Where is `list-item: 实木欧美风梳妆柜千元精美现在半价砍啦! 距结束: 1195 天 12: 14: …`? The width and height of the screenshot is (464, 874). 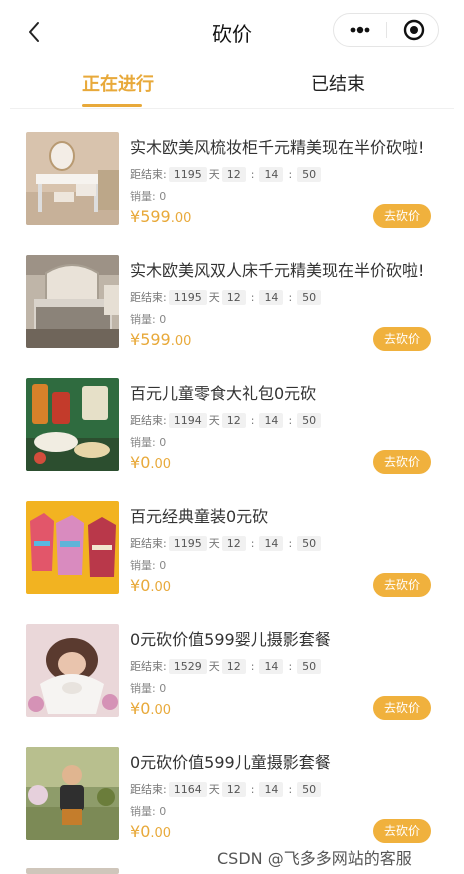
list-item: 实木欧美风梳妆柜千元精美现在半价砍啦! 距结束: 1195 天 12: 14: … is located at coordinates (232, 179).